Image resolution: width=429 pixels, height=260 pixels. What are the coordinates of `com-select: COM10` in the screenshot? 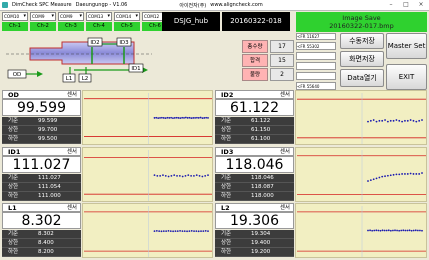 It's located at (15, 16).